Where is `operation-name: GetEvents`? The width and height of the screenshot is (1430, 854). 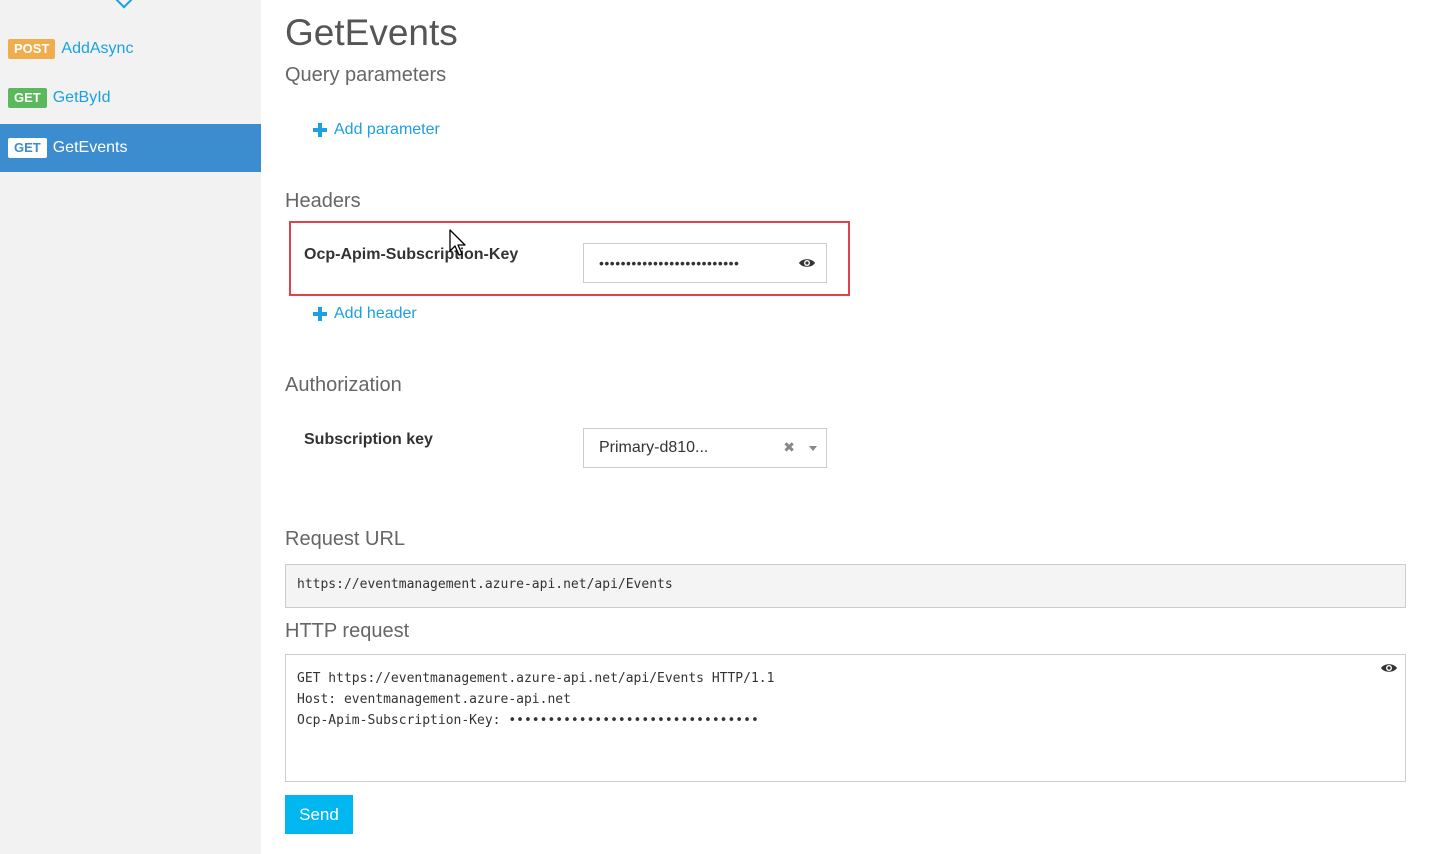
operation-name: GetEvents is located at coordinates (90, 147).